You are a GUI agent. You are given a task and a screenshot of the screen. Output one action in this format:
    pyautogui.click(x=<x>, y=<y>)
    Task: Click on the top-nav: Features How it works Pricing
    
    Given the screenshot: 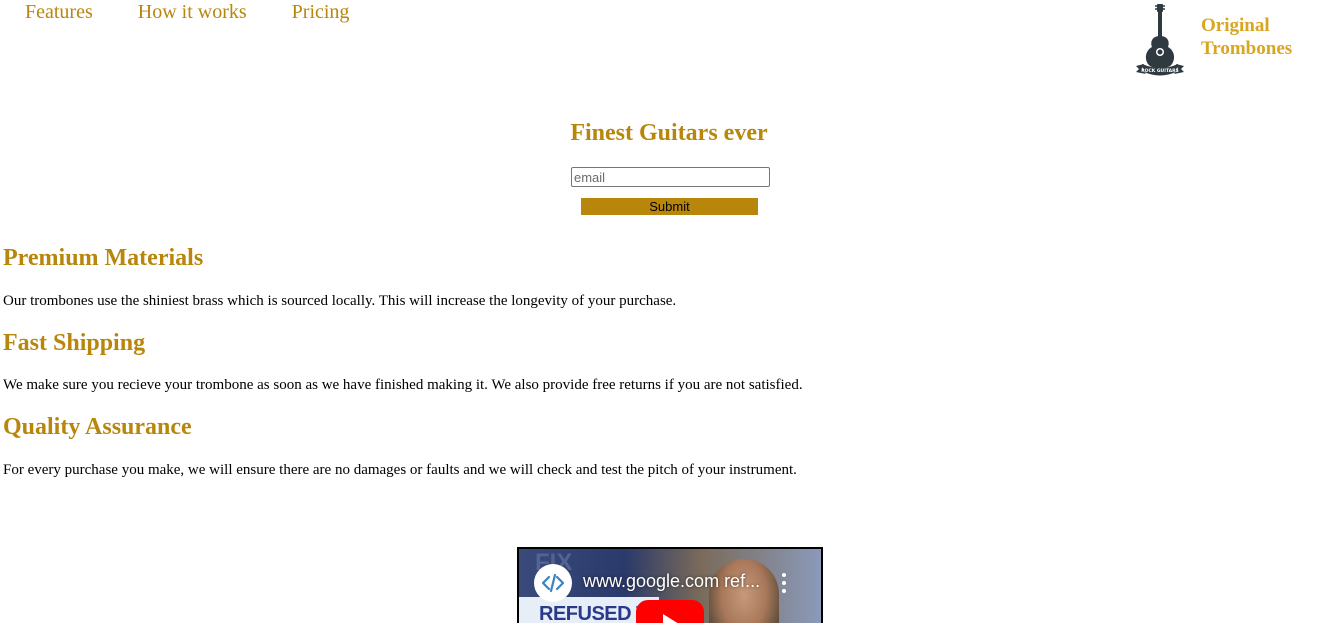 What is the action you would take?
    pyautogui.click(x=209, y=12)
    